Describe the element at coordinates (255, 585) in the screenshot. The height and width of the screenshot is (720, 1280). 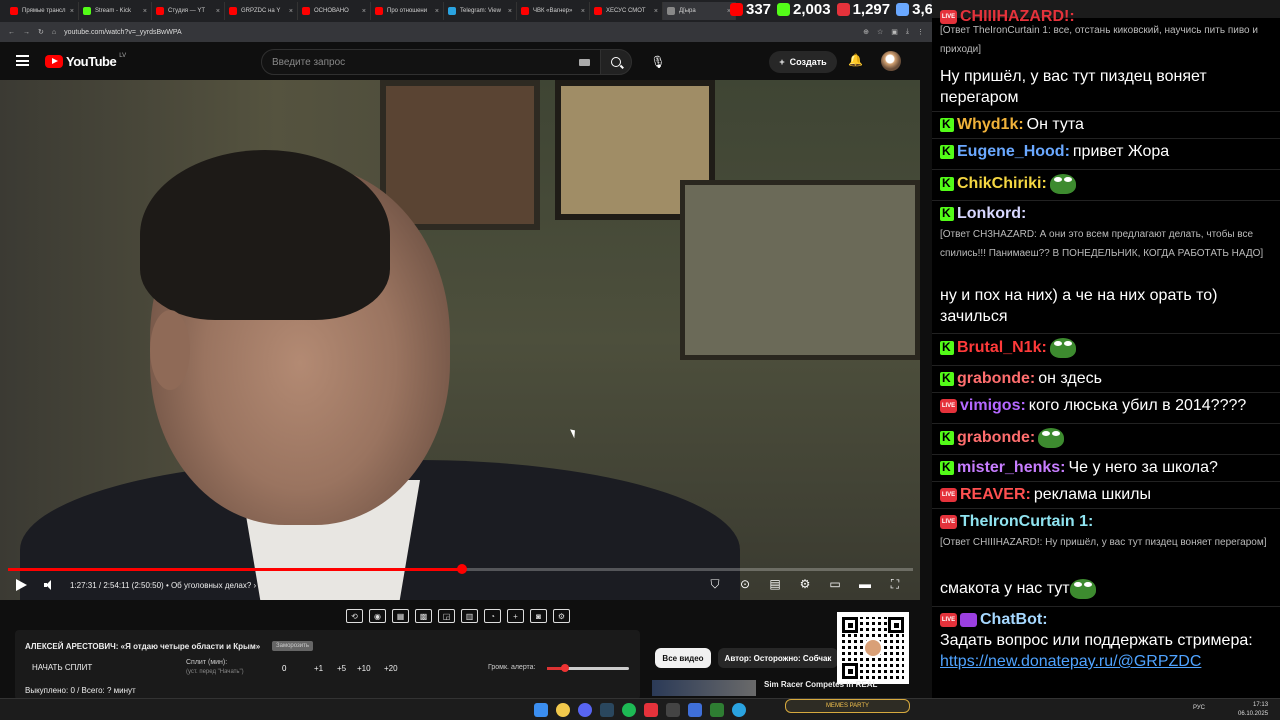
I see `chapter-chevron-icon: ›` at that location.